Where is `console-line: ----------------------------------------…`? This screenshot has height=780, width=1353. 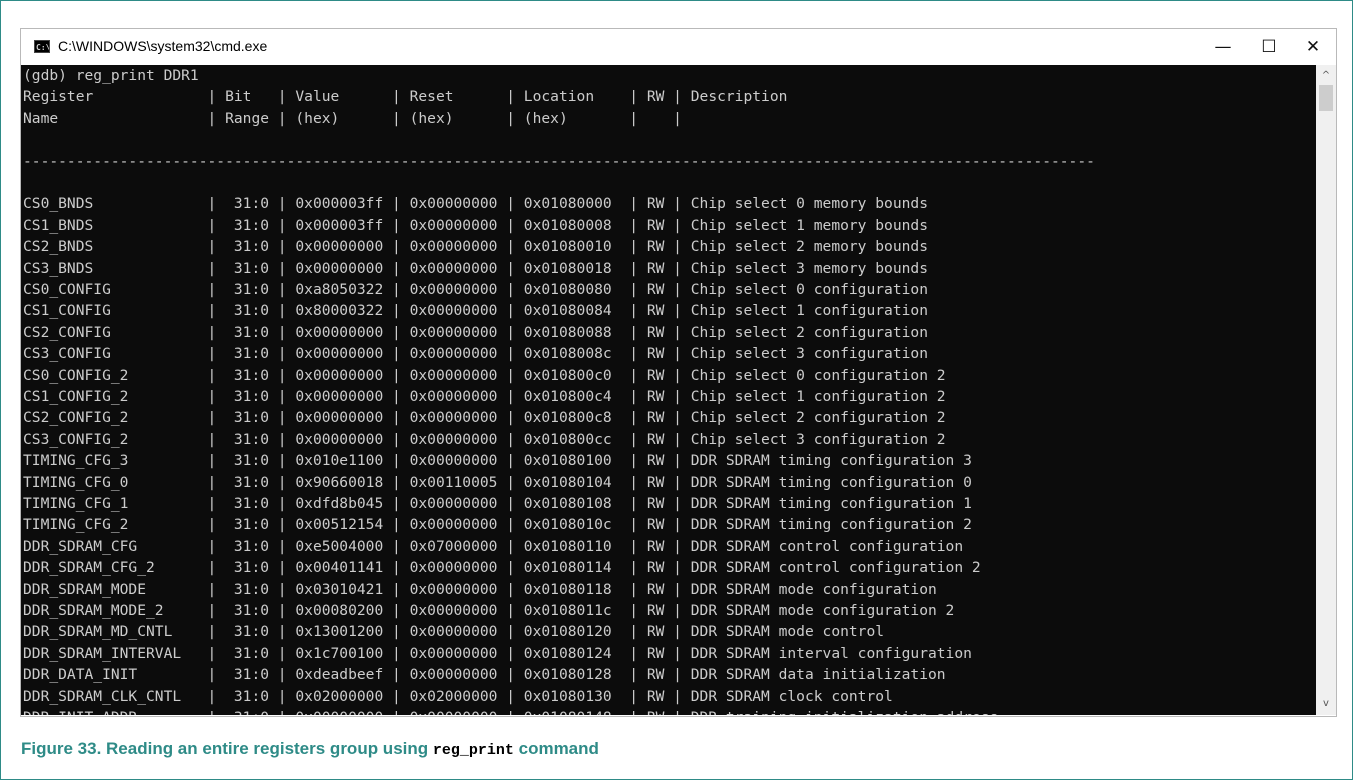
console-line: ----------------------------------------… is located at coordinates (559, 161).